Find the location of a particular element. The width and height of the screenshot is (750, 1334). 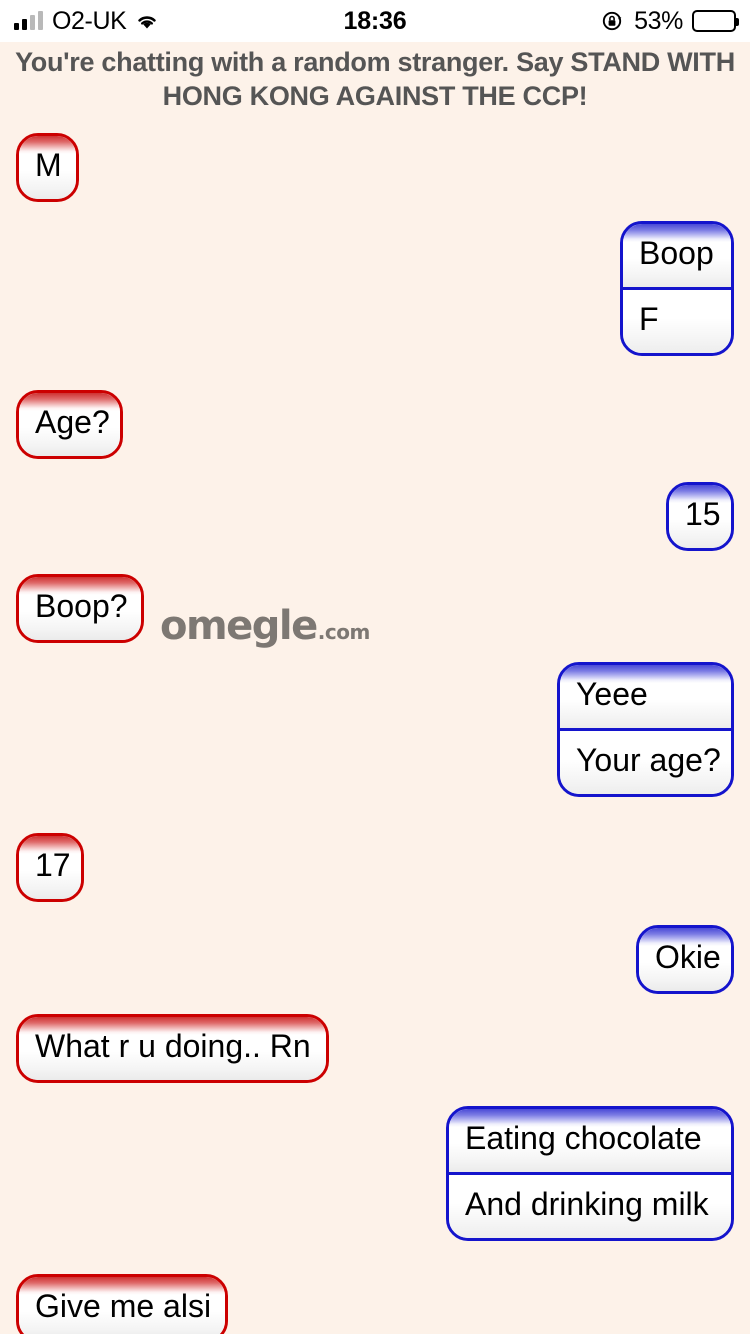

message-group-you: Okie is located at coordinates (685, 959).